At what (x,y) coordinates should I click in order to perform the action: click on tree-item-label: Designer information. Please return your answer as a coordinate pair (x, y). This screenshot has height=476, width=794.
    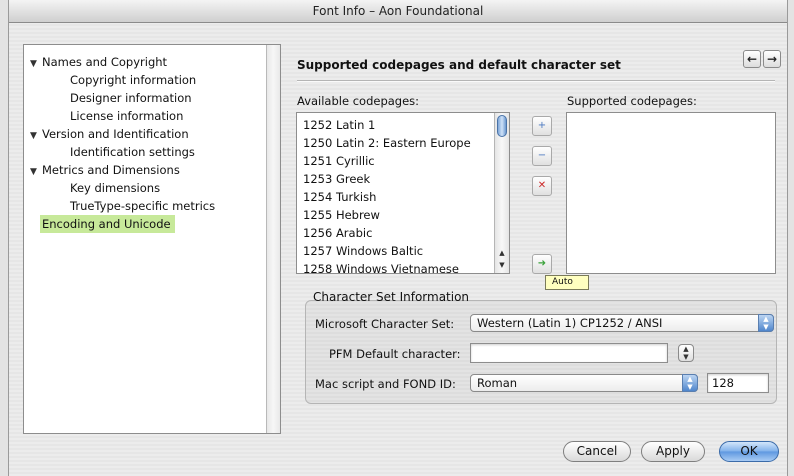
    Looking at the image, I should click on (131, 98).